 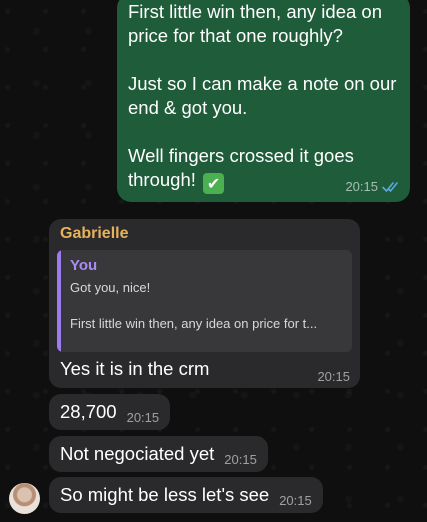 I want to click on message-text-line: First little win then, any idea on, so click(x=255, y=11).